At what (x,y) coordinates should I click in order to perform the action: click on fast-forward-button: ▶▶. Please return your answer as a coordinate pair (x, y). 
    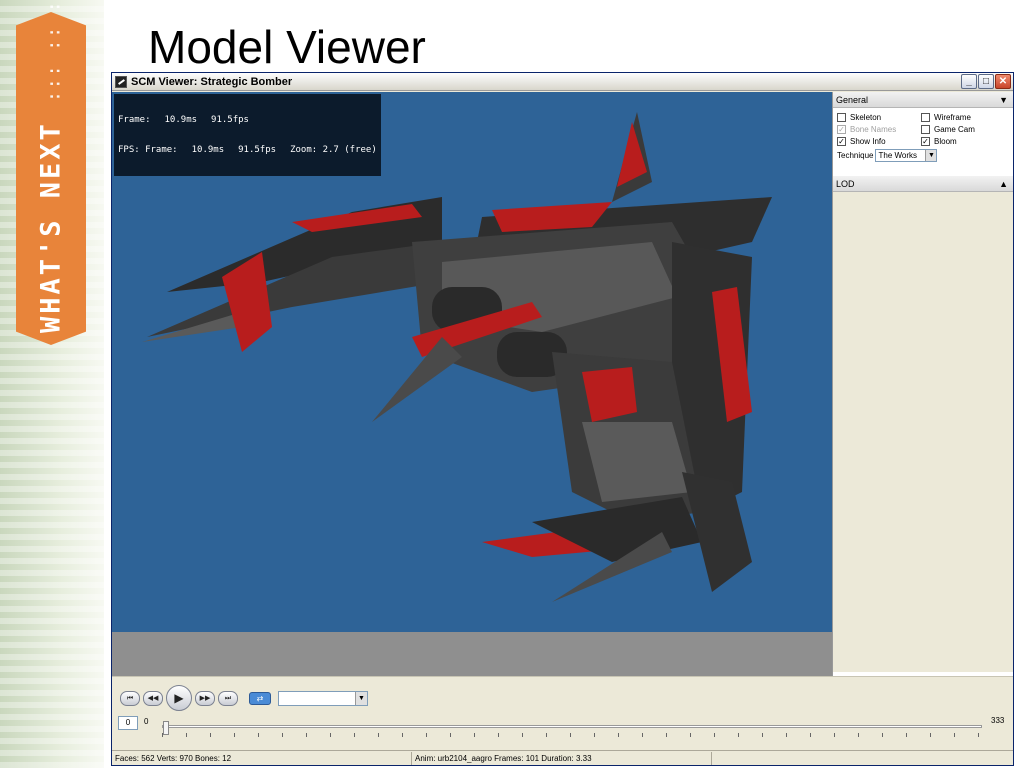
    Looking at the image, I should click on (205, 698).